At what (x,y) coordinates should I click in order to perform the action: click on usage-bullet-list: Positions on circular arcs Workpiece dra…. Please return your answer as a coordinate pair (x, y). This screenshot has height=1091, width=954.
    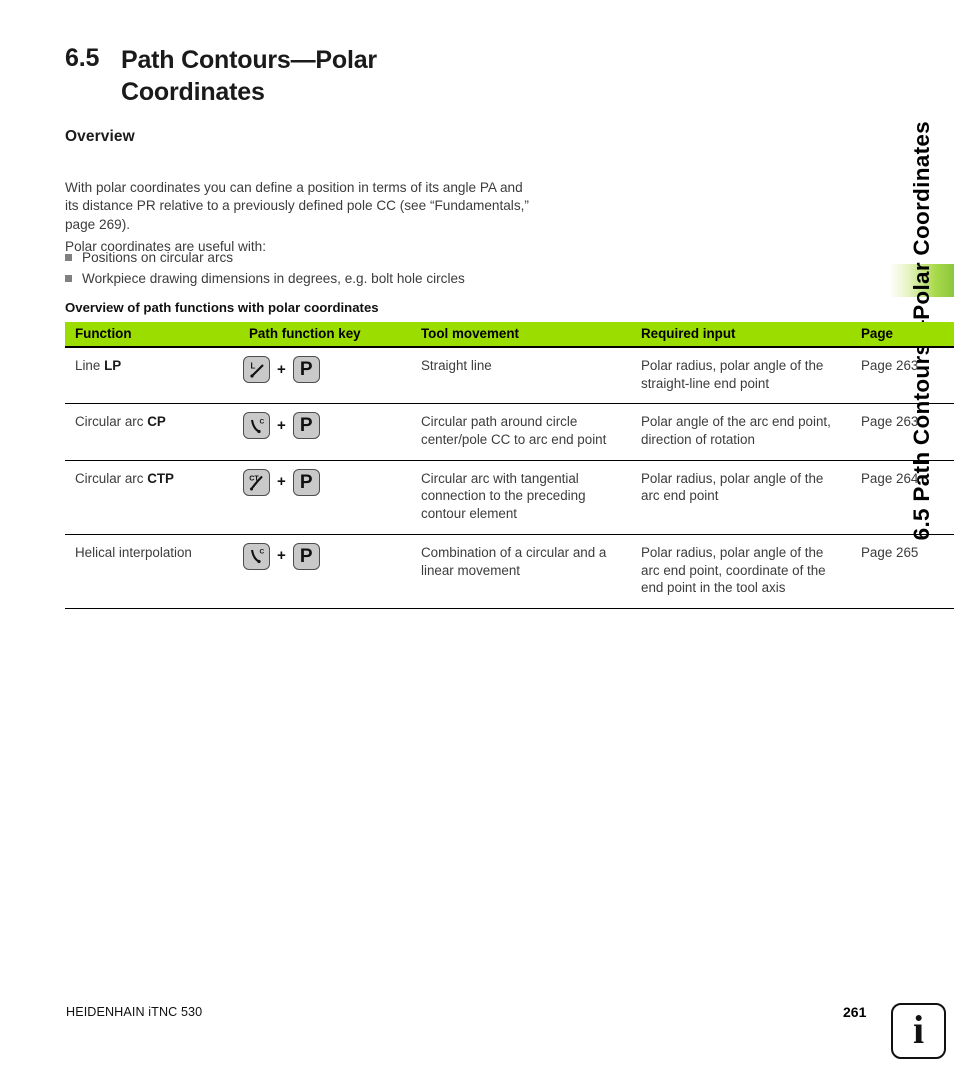
    Looking at the image, I should click on (315, 269).